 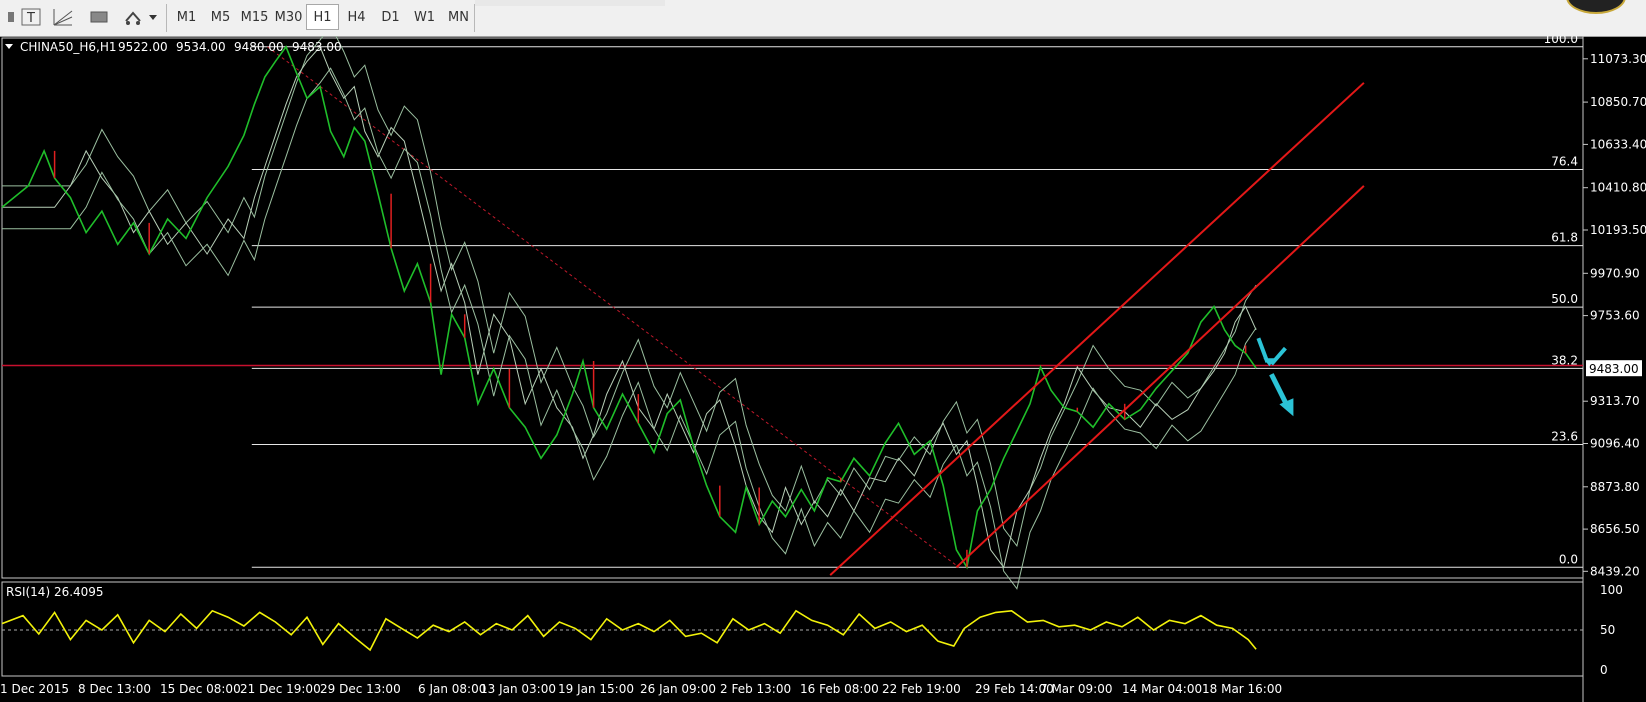 I want to click on time-axis-label: 14 Mar 04:00, so click(x=1162, y=689).